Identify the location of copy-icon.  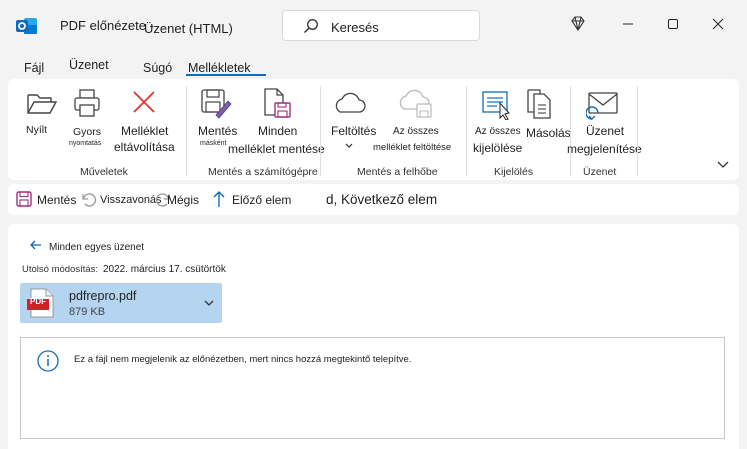
(541, 104).